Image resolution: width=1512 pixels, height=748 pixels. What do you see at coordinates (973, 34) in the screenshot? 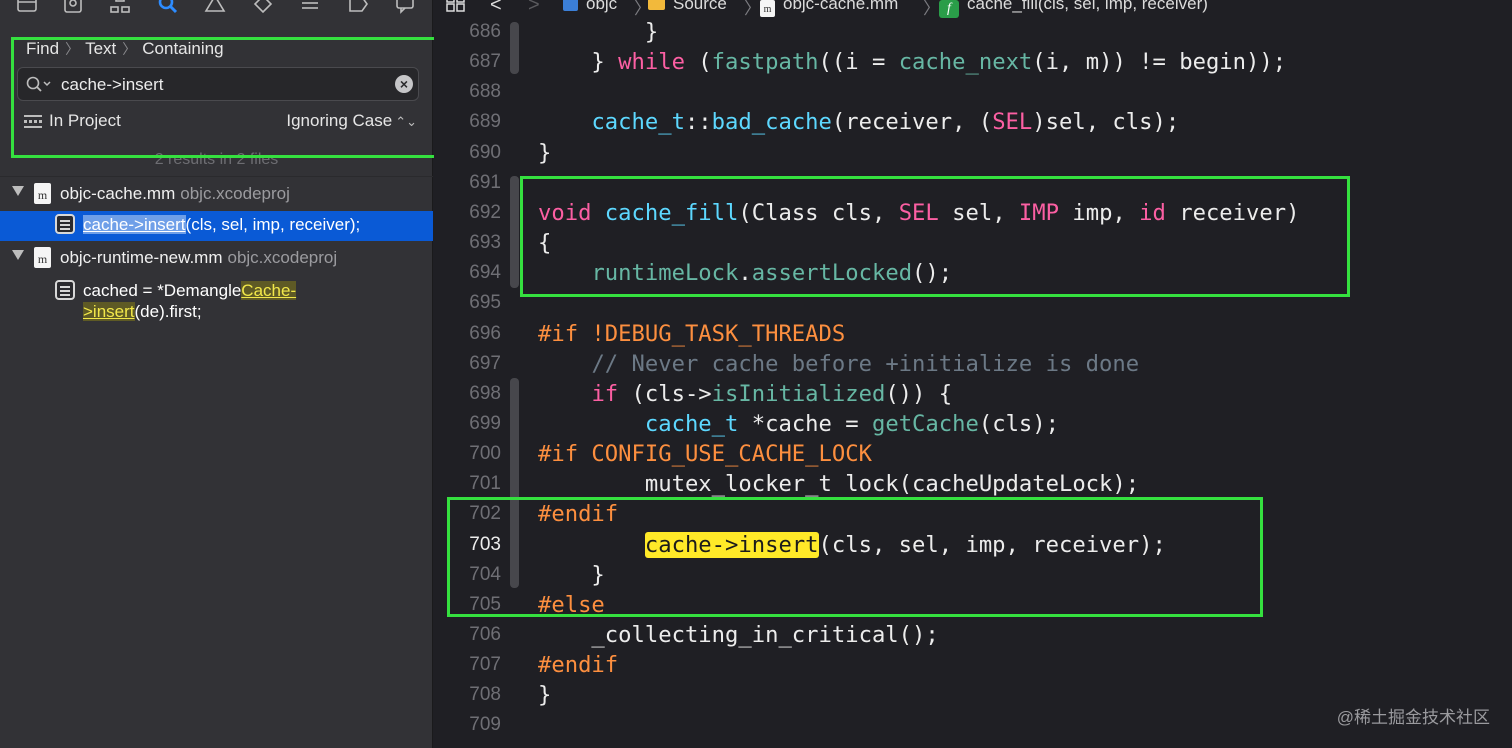
I see `code-line: 686 }` at bounding box center [973, 34].